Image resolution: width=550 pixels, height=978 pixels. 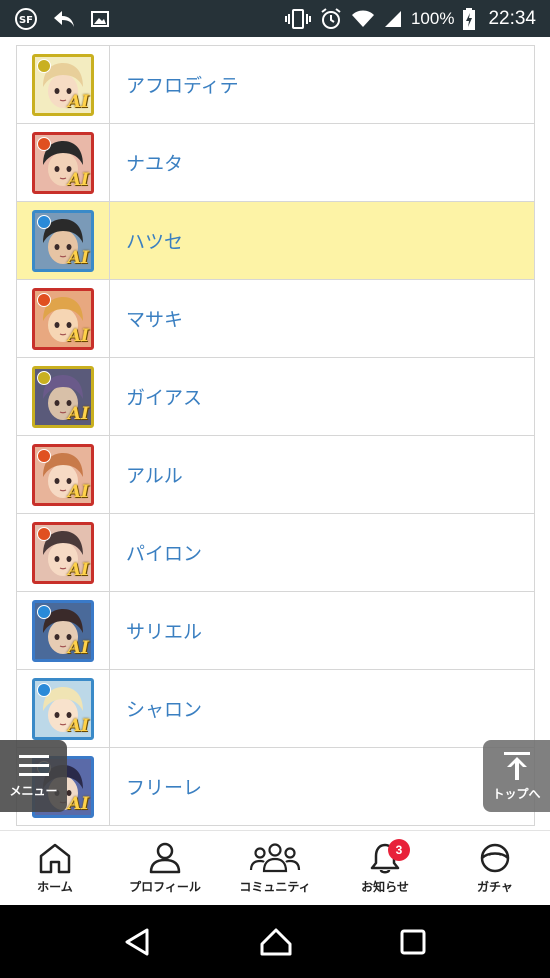 What do you see at coordinates (322, 396) in the screenshot?
I see `character-name-link: ガイアス` at bounding box center [322, 396].